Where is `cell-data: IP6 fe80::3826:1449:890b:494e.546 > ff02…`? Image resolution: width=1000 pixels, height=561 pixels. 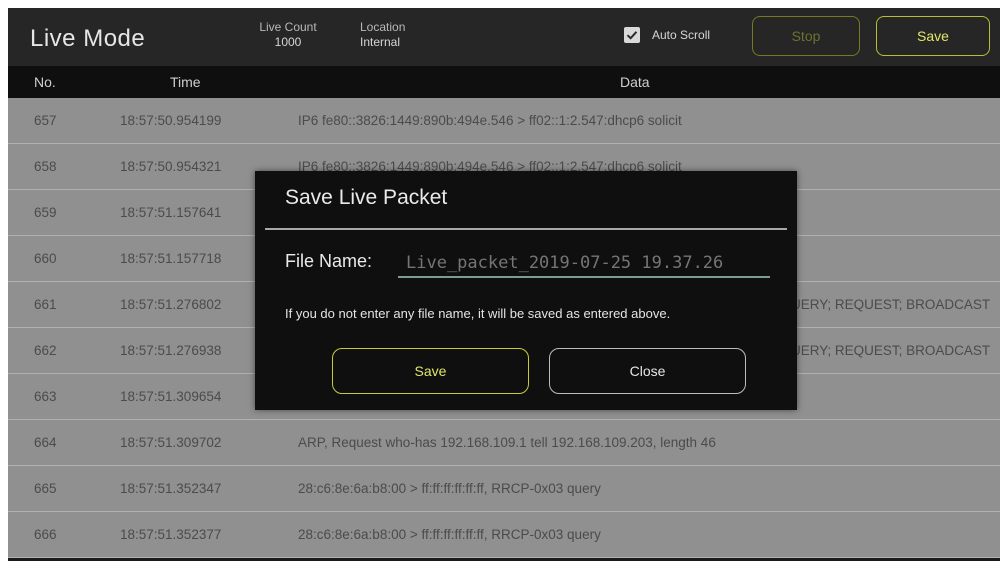
cell-data: IP6 fe80::3826:1449:890b:494e.546 > ff02… is located at coordinates (490, 120).